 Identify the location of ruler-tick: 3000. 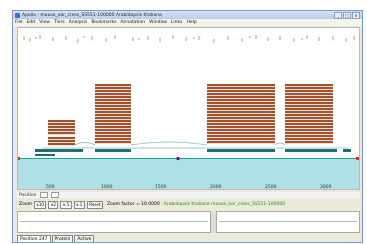
(326, 187).